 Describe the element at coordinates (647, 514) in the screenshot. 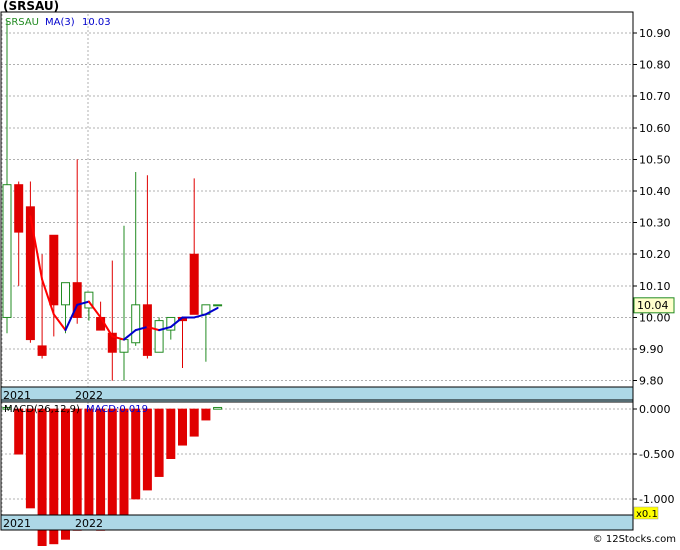

I see `macd-scale-badge-label: x0.1` at that location.